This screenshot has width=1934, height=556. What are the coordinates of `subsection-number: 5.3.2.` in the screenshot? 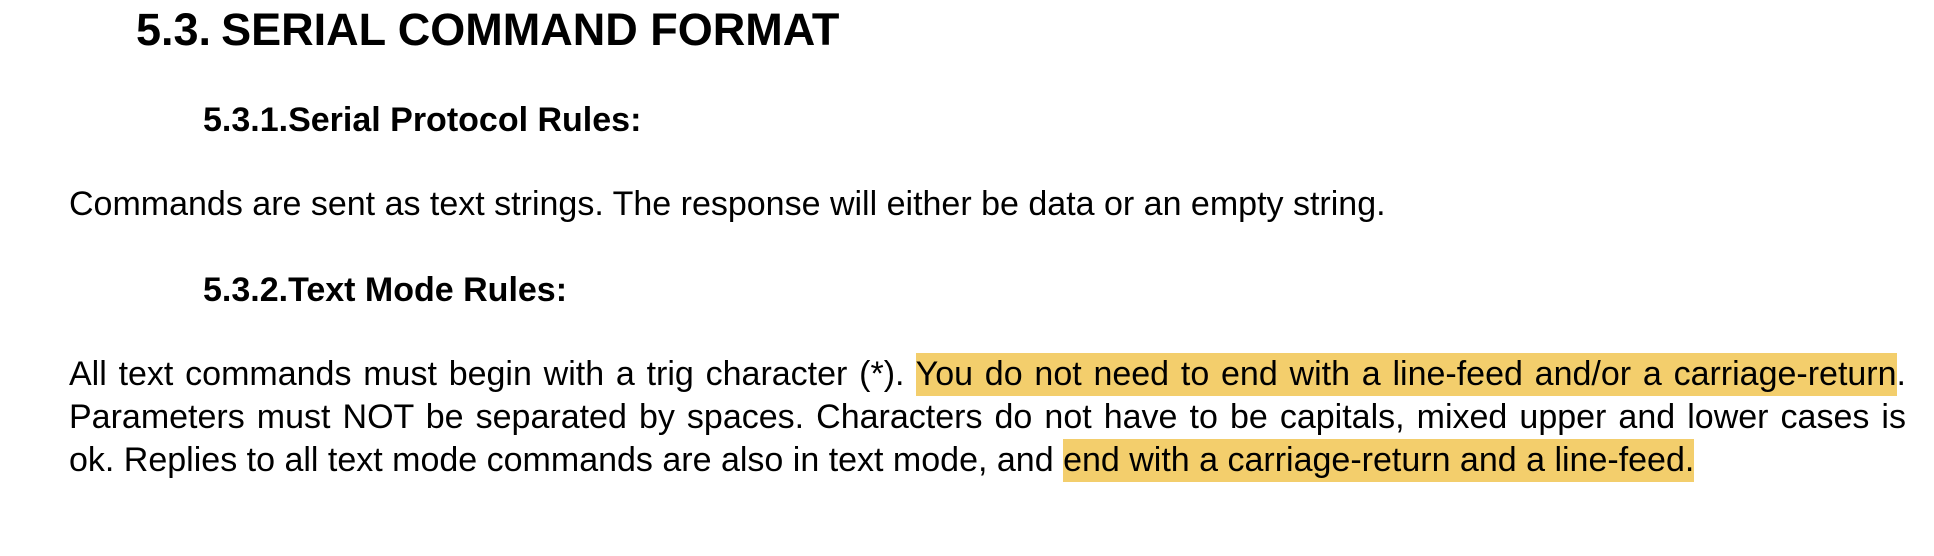 It's located at (246, 290).